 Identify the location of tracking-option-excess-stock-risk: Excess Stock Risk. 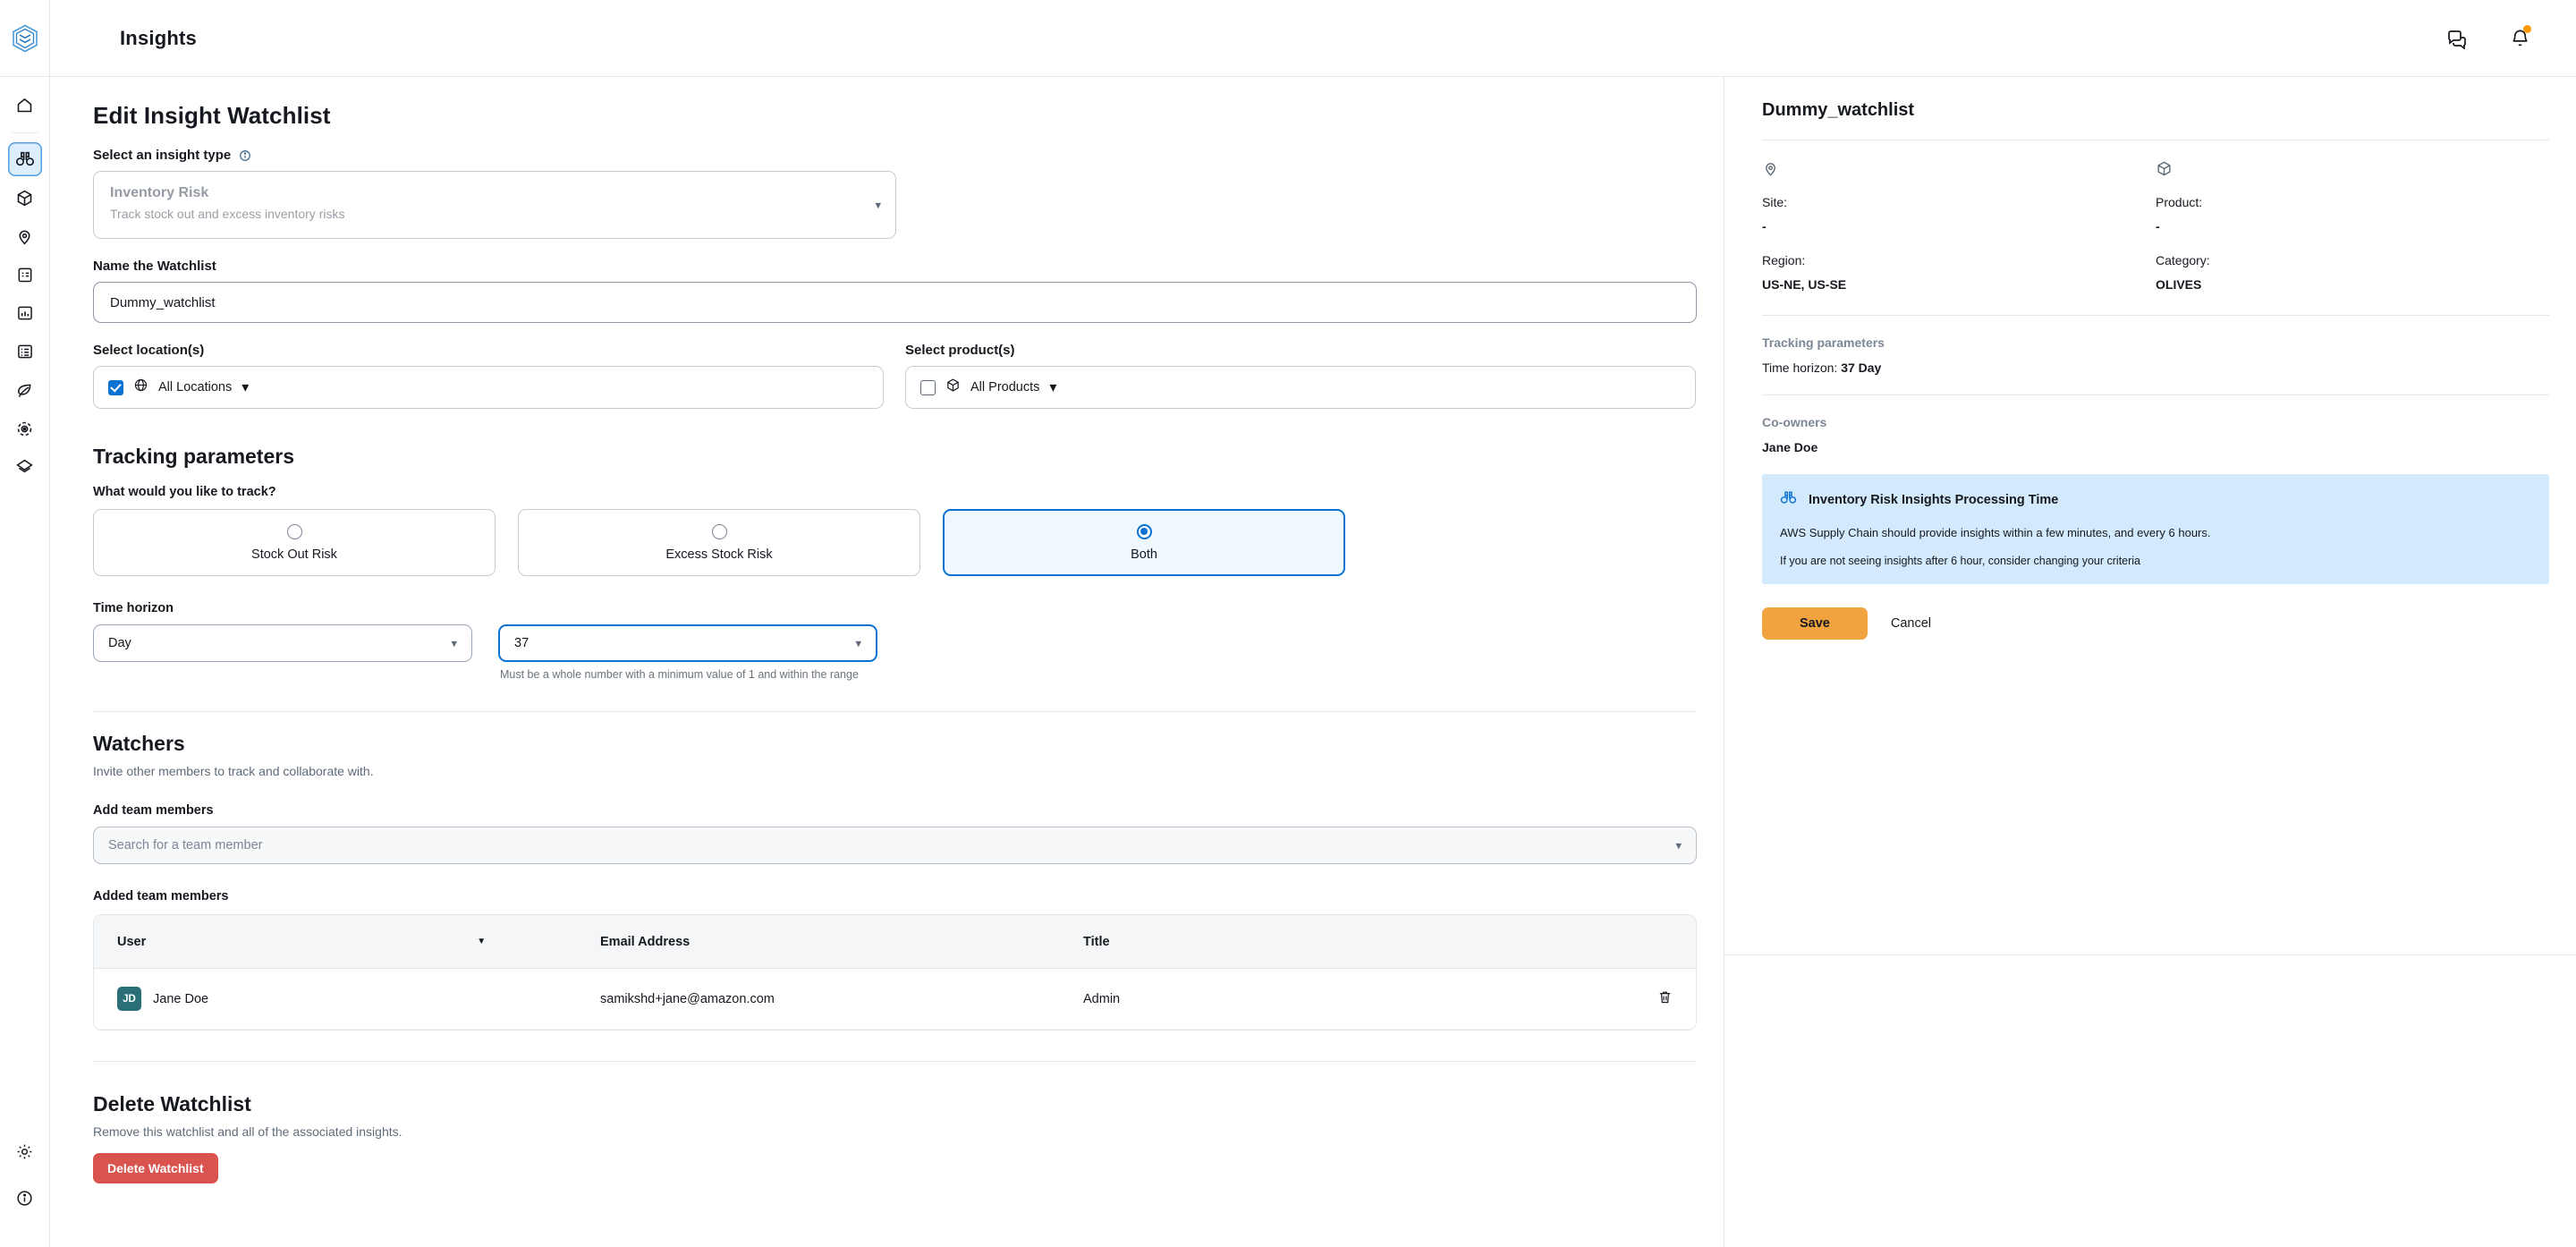
(719, 542).